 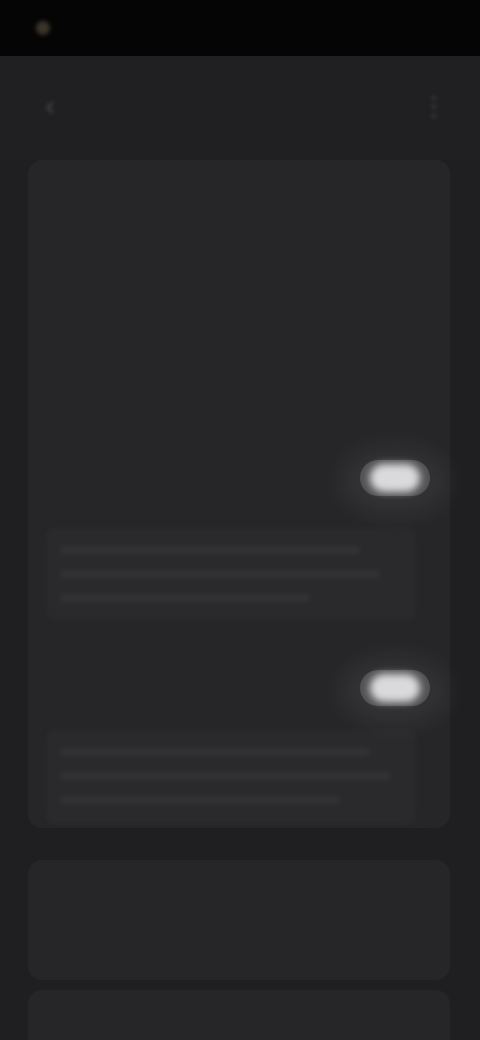 What do you see at coordinates (239, 1015) in the screenshot?
I see `footer-card` at bounding box center [239, 1015].